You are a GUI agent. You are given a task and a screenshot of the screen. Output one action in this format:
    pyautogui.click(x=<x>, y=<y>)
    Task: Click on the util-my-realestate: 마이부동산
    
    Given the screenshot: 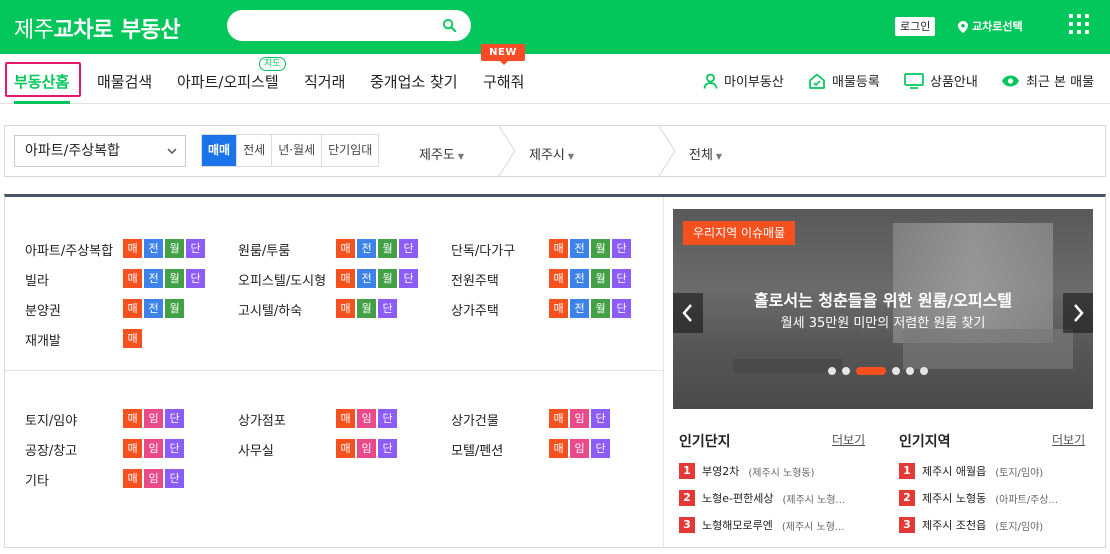 What is the action you would take?
    pyautogui.click(x=743, y=80)
    